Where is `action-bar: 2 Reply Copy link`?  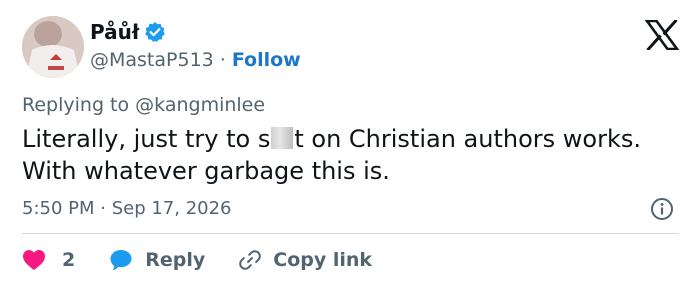 action-bar: 2 Reply Copy link is located at coordinates (197, 260).